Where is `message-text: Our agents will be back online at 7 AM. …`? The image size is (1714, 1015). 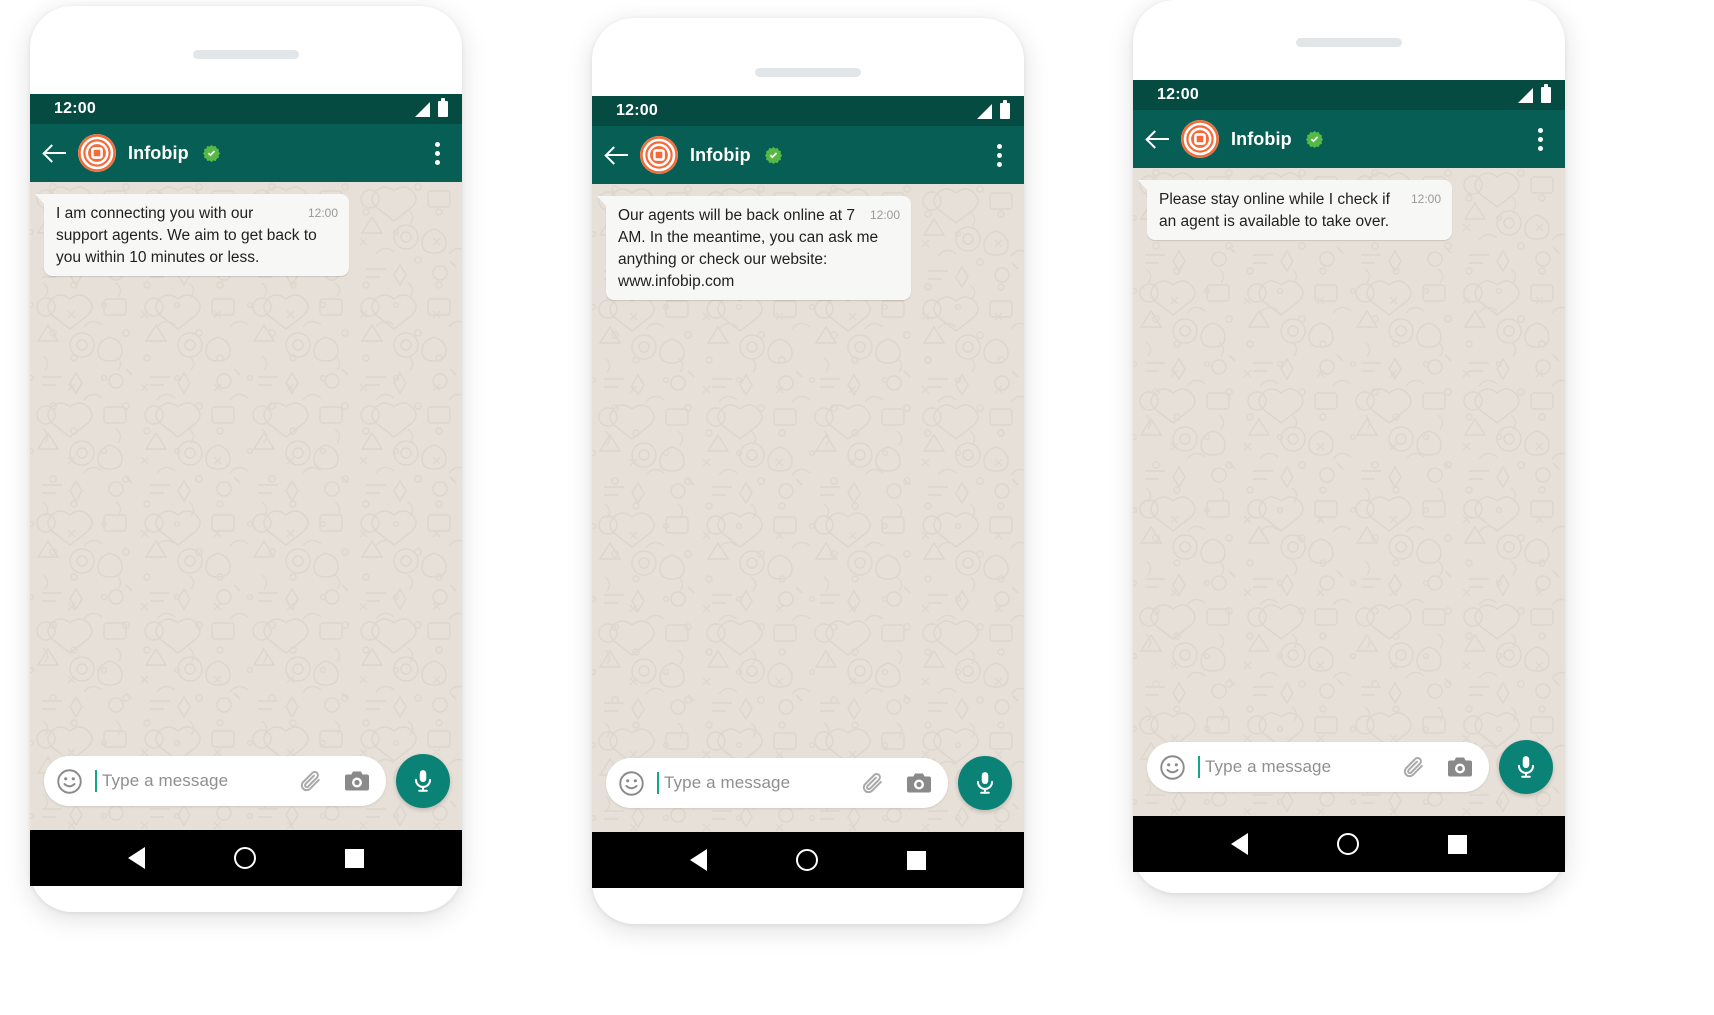
message-text: Our agents will be back online at 7 AM. … is located at coordinates (750, 248).